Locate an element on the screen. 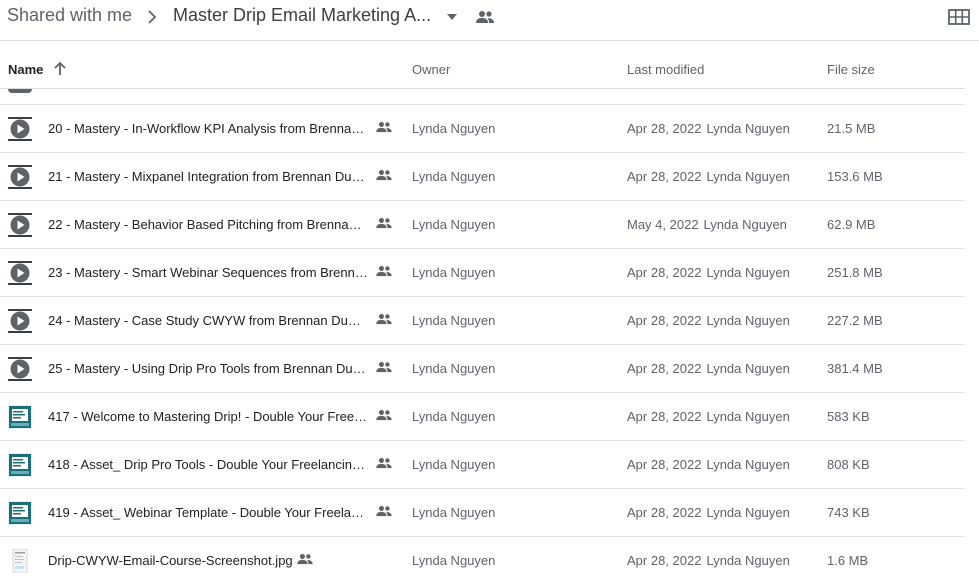  file-size: 62.9 MB is located at coordinates (851, 224).